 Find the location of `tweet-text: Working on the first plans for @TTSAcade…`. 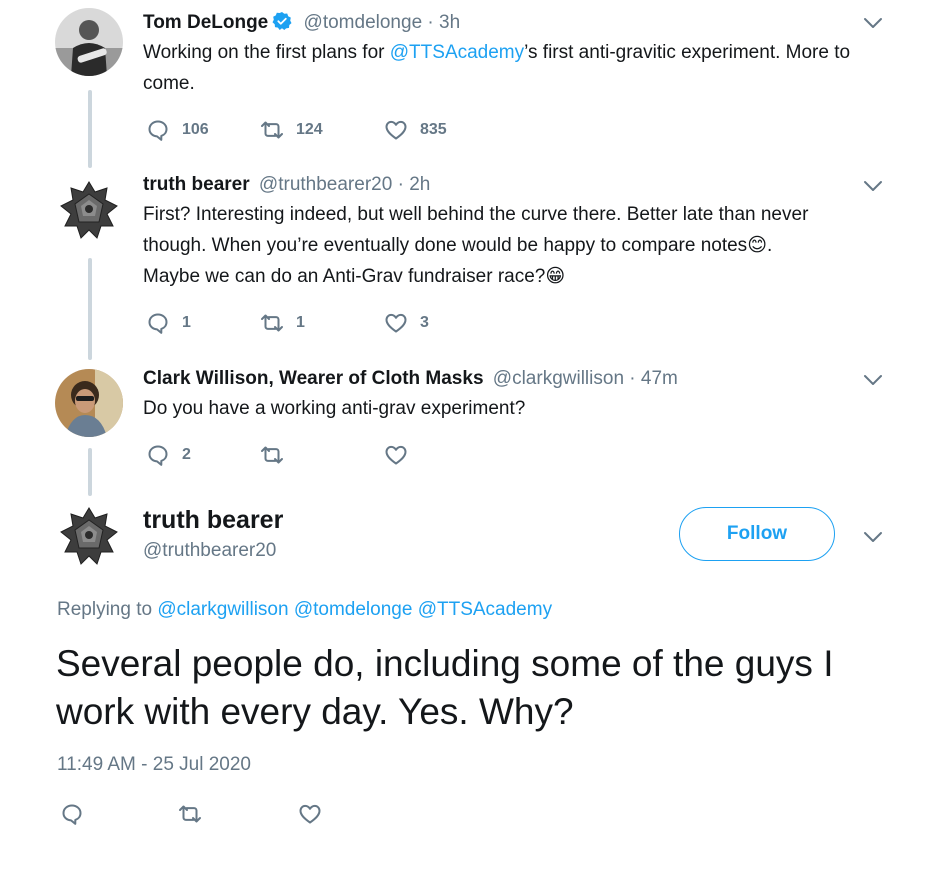

tweet-text: Working on the first plans for @TTSAcade… is located at coordinates (523, 68).